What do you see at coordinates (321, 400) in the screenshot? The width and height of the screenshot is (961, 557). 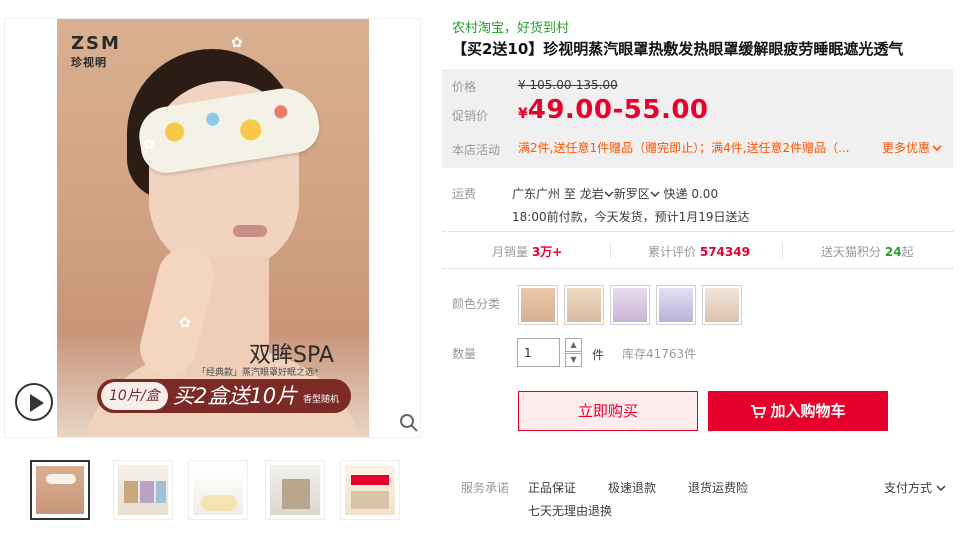 I see `scent-note: 香型随机` at bounding box center [321, 400].